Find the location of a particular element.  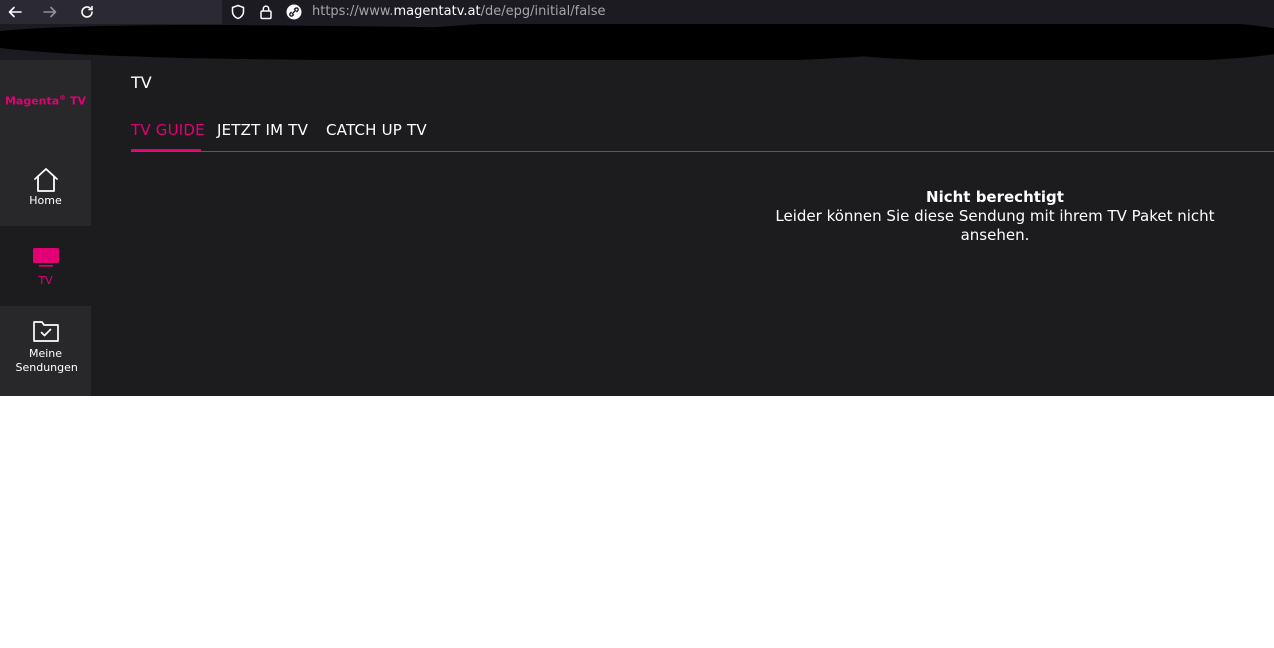

sidebar-item-home: Home is located at coordinates (45, 193).